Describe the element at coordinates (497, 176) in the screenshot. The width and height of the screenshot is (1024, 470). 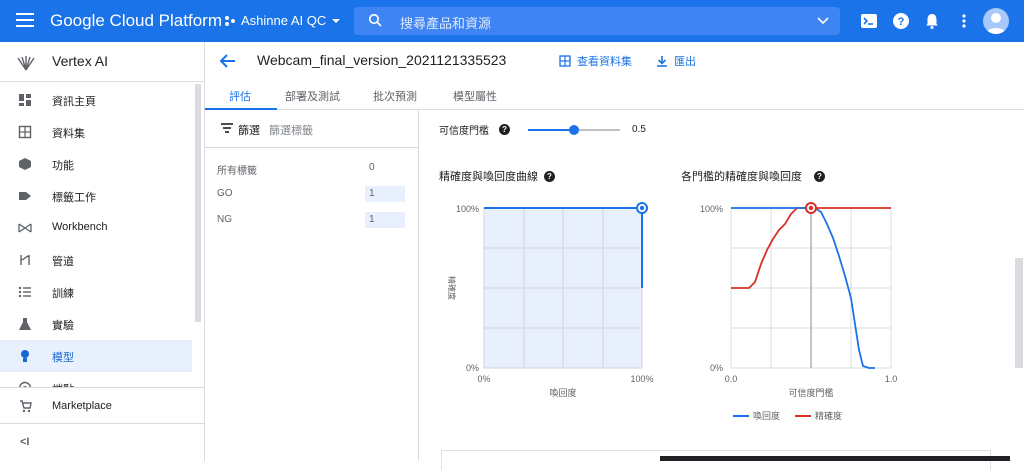
I see `pr-chart-title: 精確度與喚回度曲線 ?` at that location.